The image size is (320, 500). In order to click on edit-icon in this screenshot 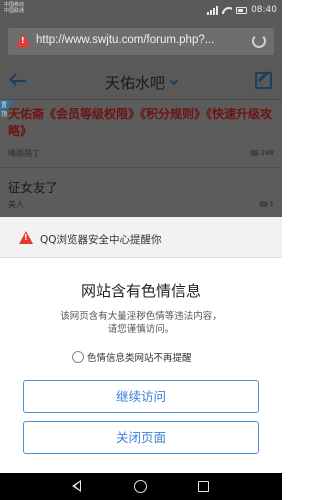, I will do `click(263, 80)`.